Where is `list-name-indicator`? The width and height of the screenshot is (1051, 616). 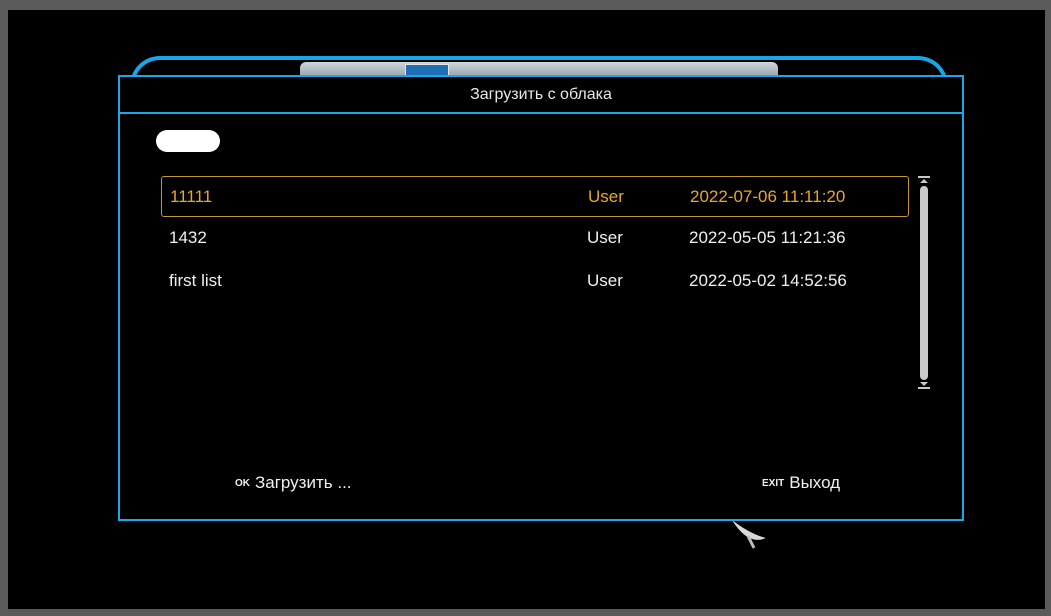 list-name-indicator is located at coordinates (188, 141).